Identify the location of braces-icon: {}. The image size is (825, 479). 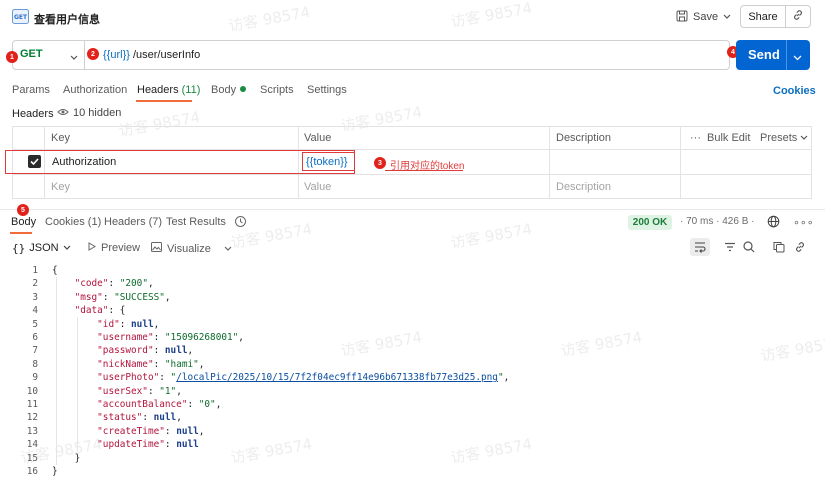
(19, 248).